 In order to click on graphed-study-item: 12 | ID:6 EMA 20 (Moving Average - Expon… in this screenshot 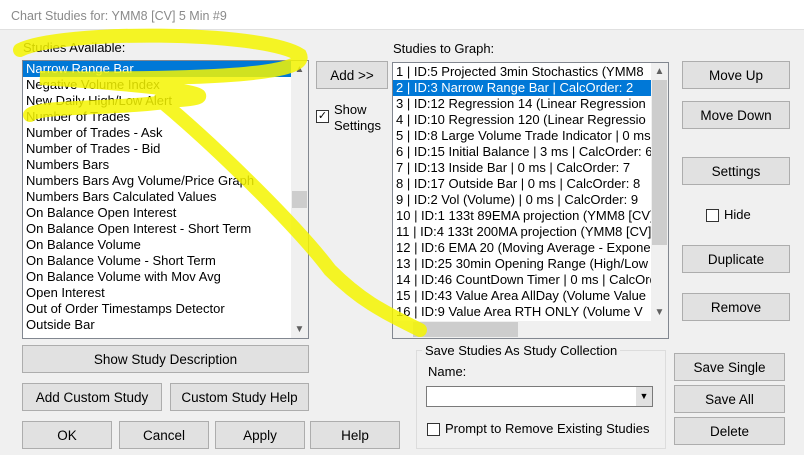, I will do `click(530, 248)`.